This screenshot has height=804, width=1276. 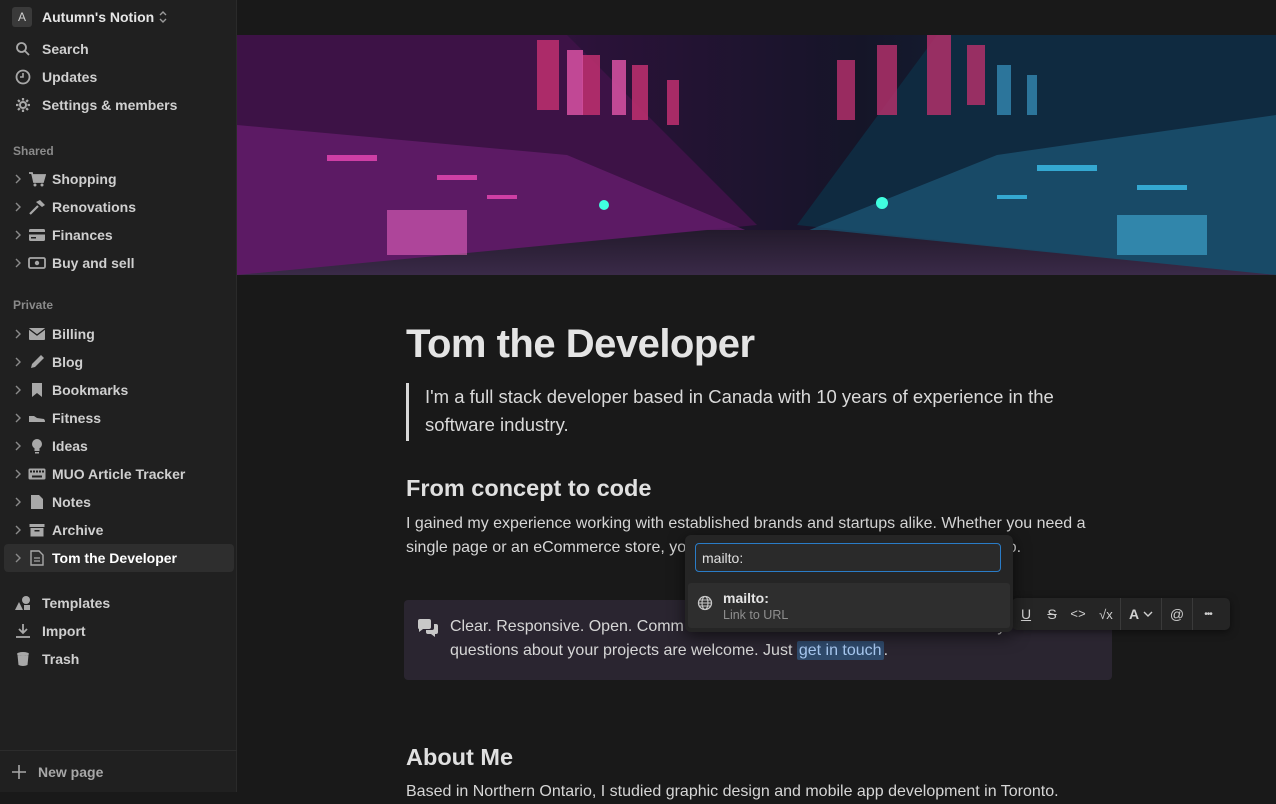 I want to click on sidebar-page-tom-the-developer: Tom the Developer, so click(x=119, y=558).